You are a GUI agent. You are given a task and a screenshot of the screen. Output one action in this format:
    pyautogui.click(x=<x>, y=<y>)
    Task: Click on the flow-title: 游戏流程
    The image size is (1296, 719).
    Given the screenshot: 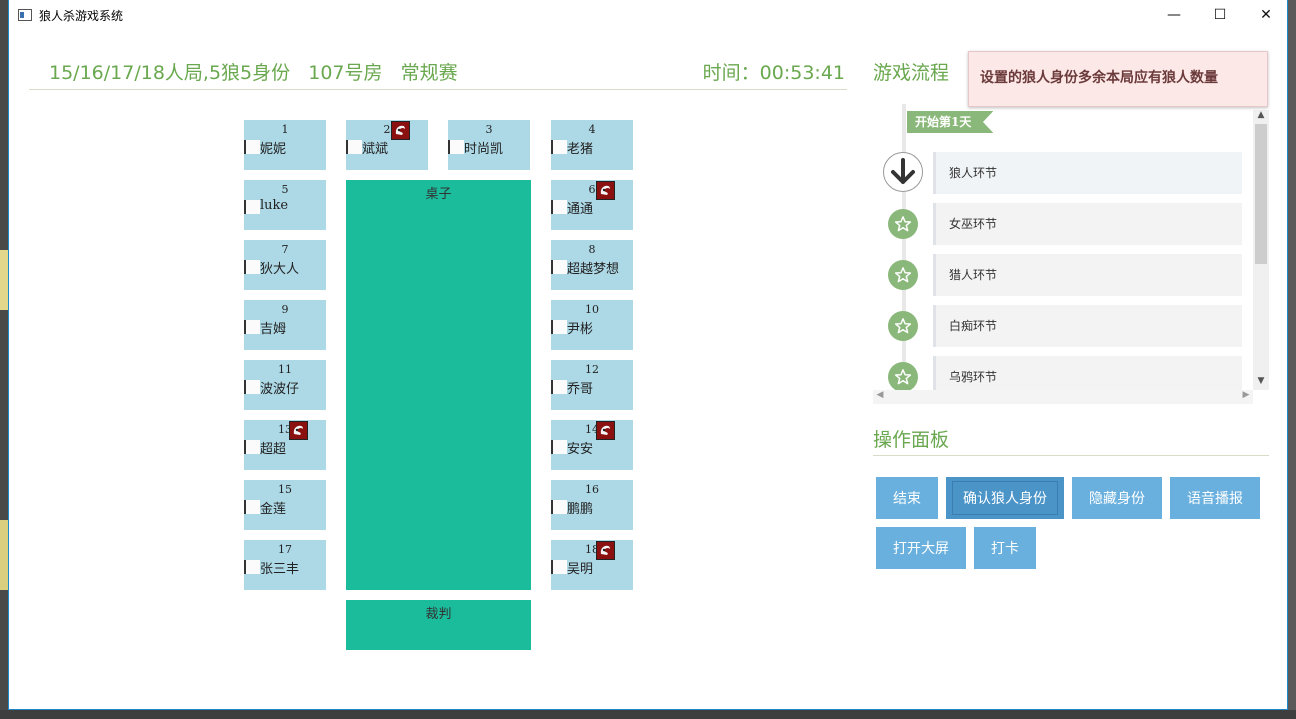 What is the action you would take?
    pyautogui.click(x=911, y=73)
    